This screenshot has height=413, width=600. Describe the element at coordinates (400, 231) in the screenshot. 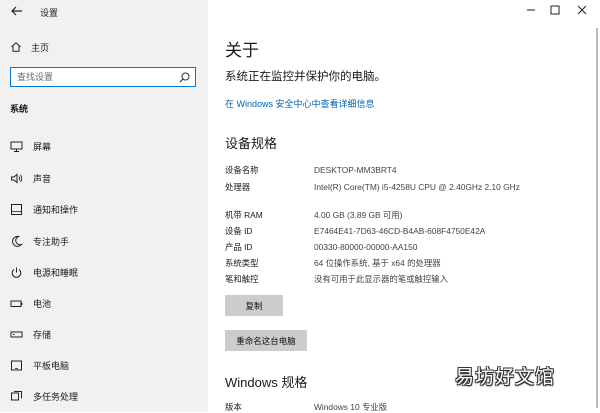

I see `spec-value: E7464E41-7D63-46CD-B4AB-608F4750E42A` at that location.